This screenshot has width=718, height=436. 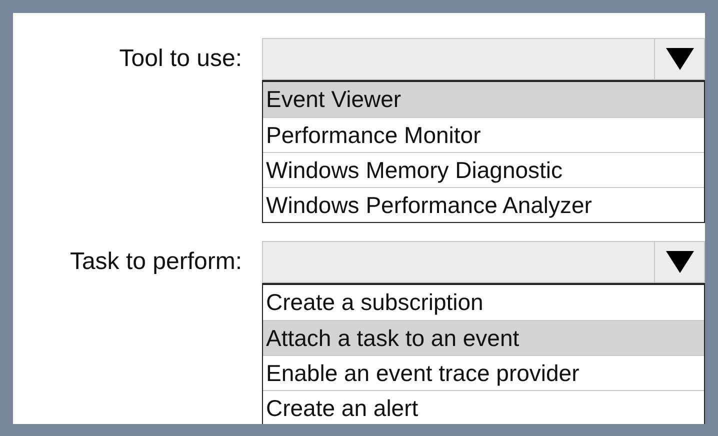 What do you see at coordinates (483, 99) in the screenshot?
I see `dropdown-option: Event Viewer` at bounding box center [483, 99].